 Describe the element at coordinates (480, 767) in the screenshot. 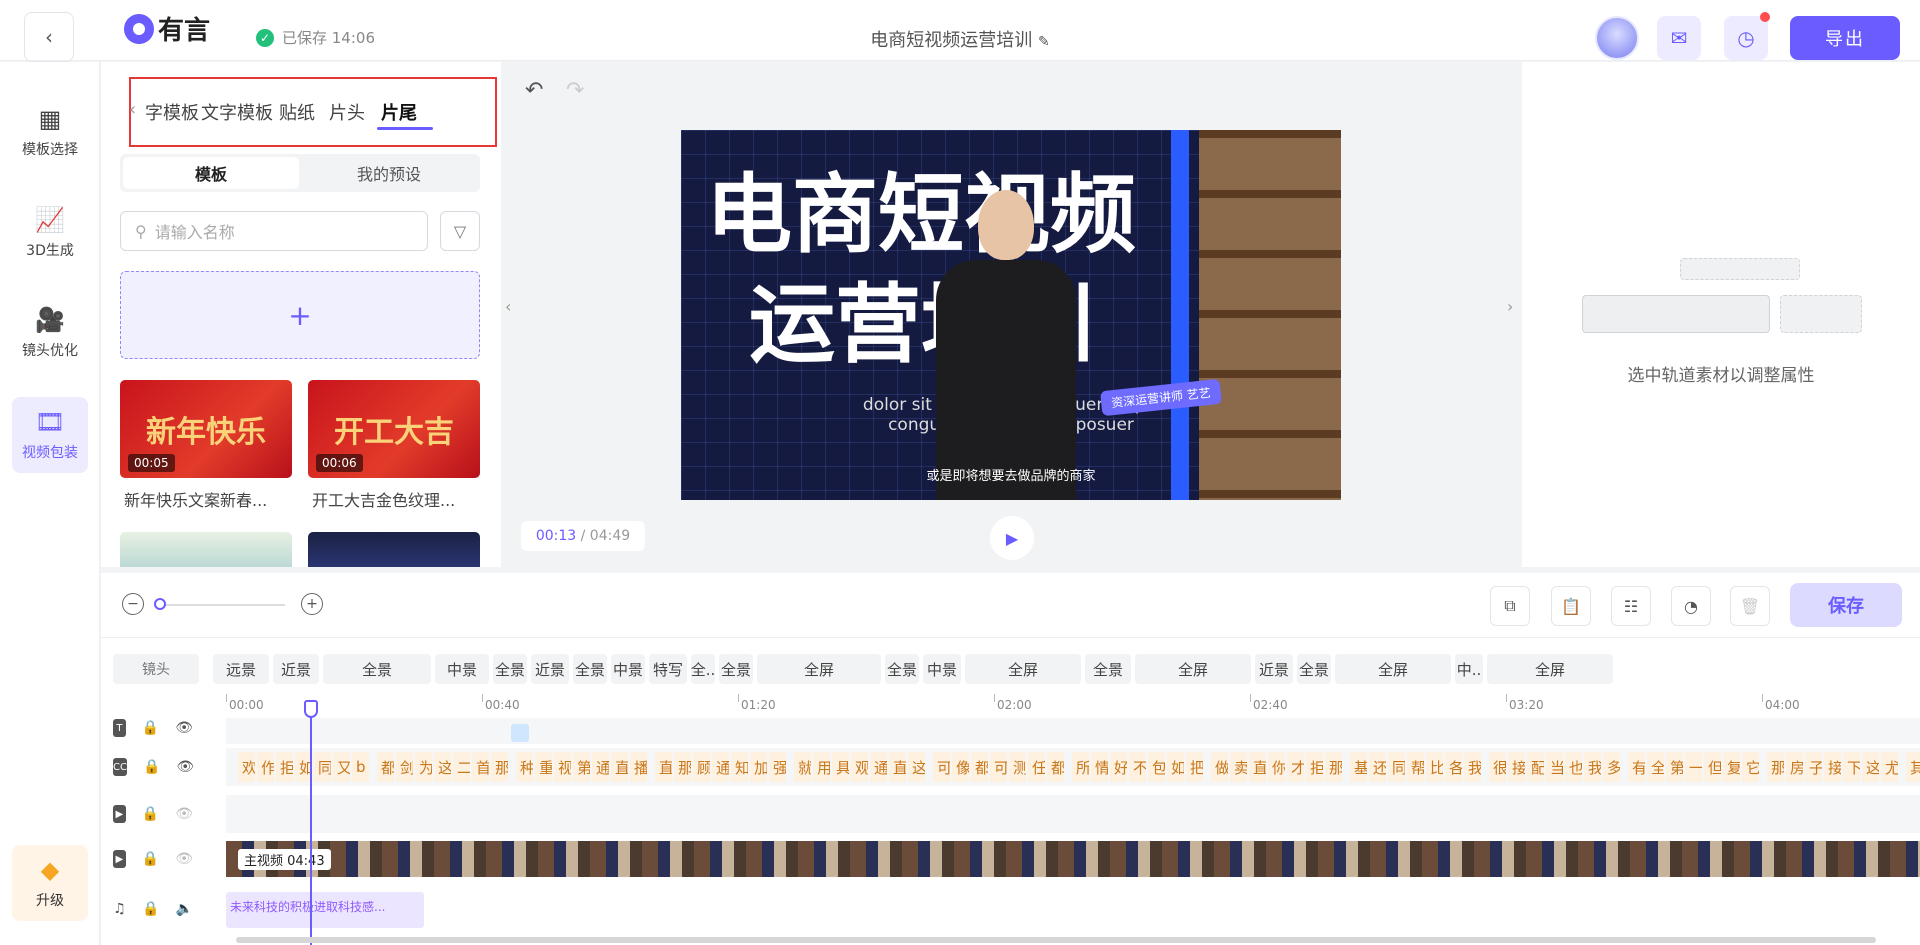

I see `subtitle-clip: 首` at that location.